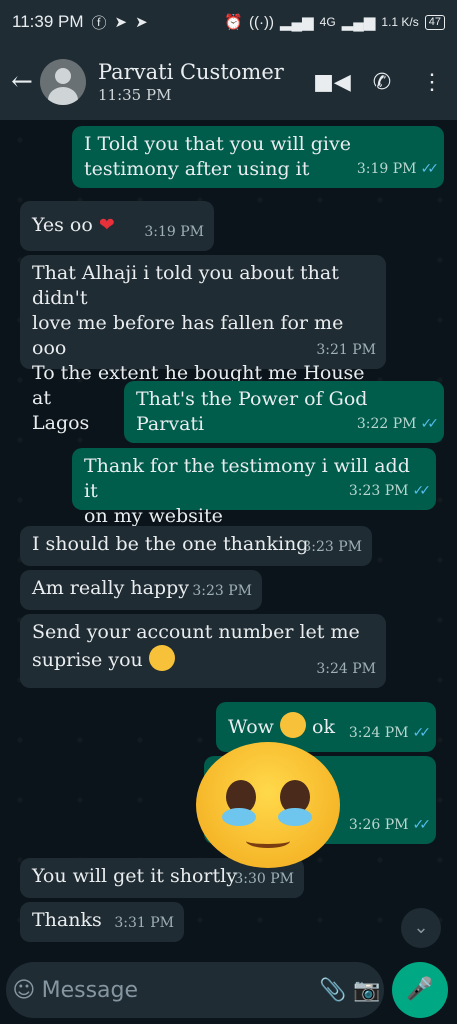 This screenshot has width=457, height=1024. What do you see at coordinates (99, 23) in the screenshot?
I see `facebook-icon: ⓕ` at bounding box center [99, 23].